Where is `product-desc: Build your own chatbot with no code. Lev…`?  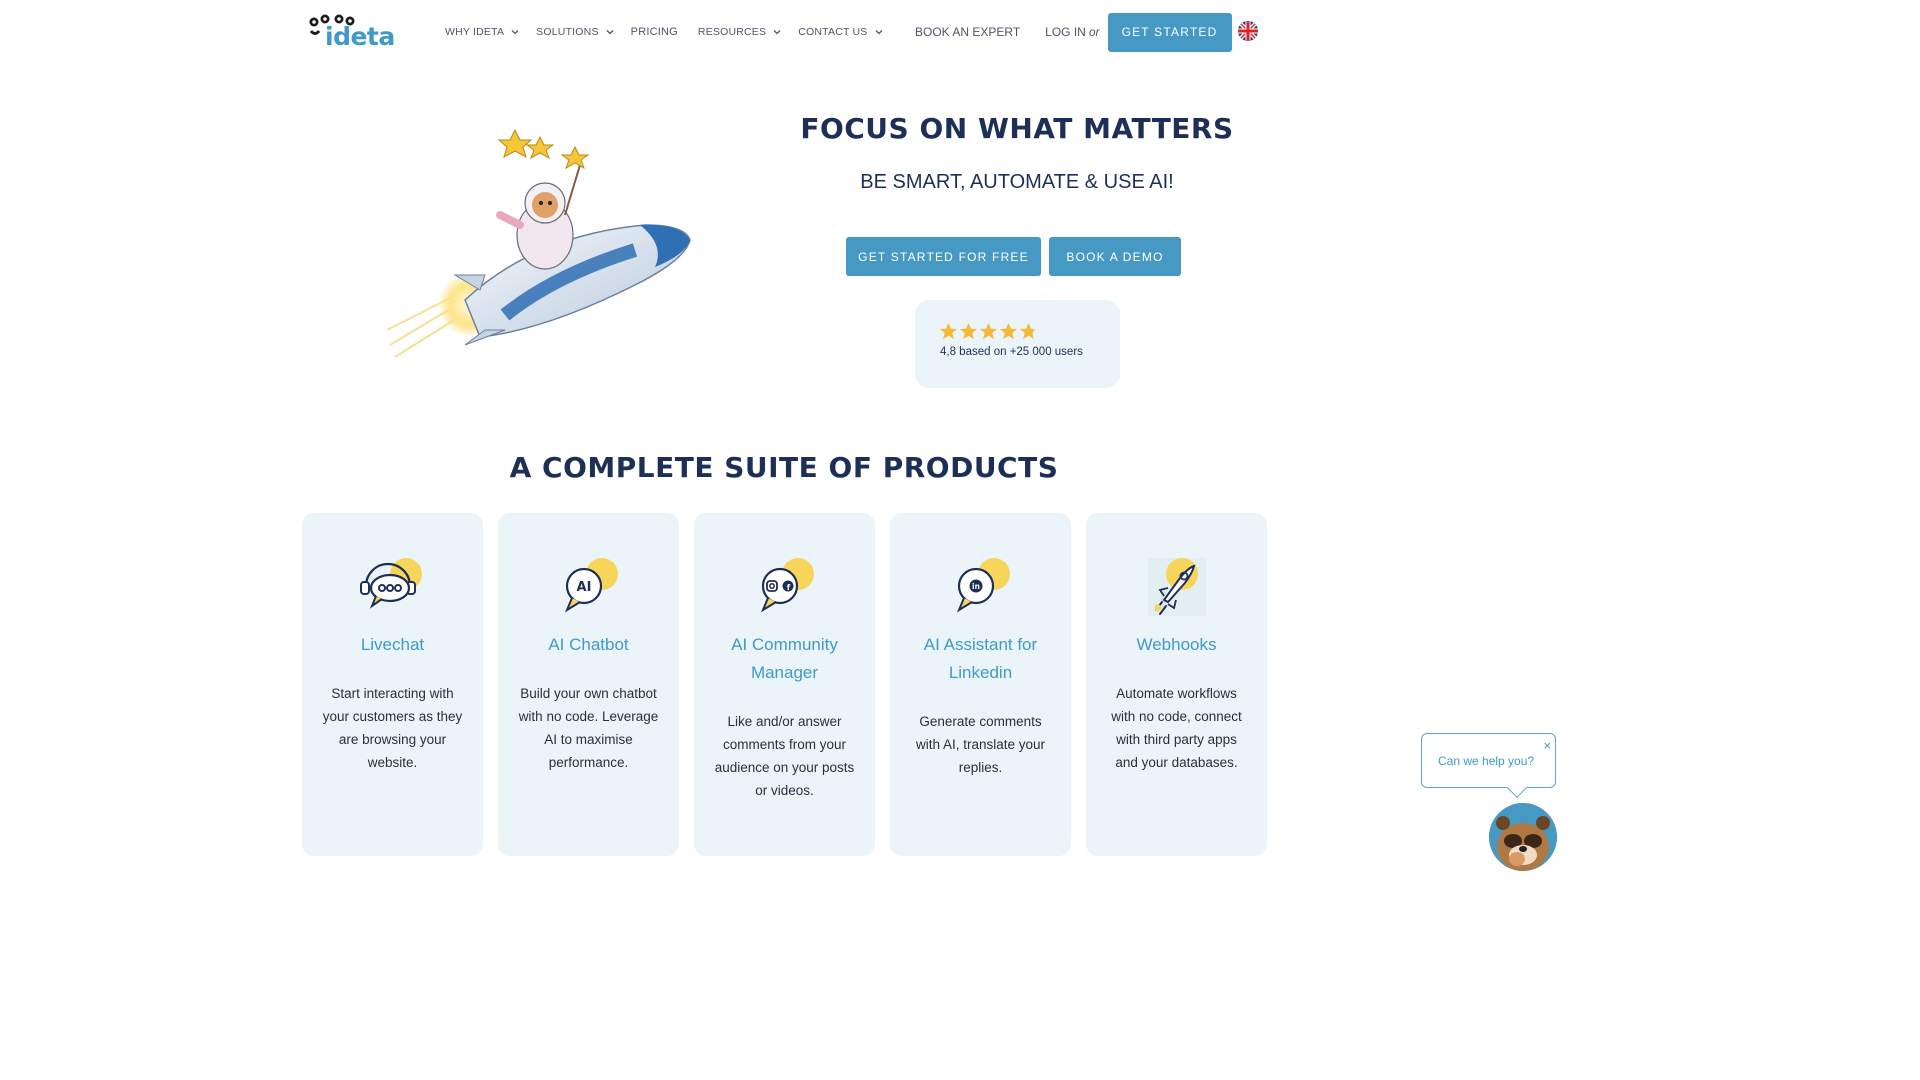 product-desc: Build your own chatbot with no code. Lev… is located at coordinates (588, 728).